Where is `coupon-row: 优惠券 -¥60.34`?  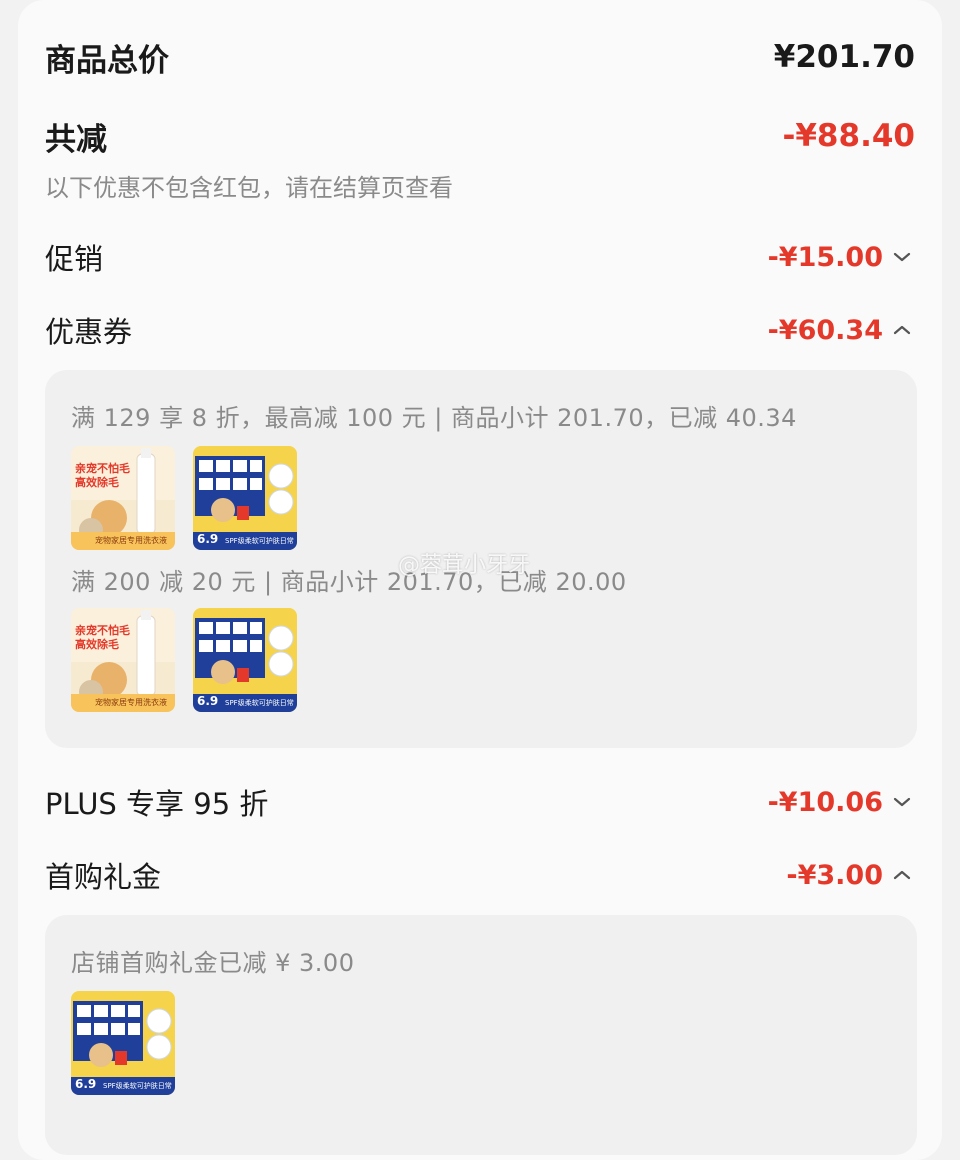
coupon-row: 优惠券 -¥60.34 is located at coordinates (480, 330).